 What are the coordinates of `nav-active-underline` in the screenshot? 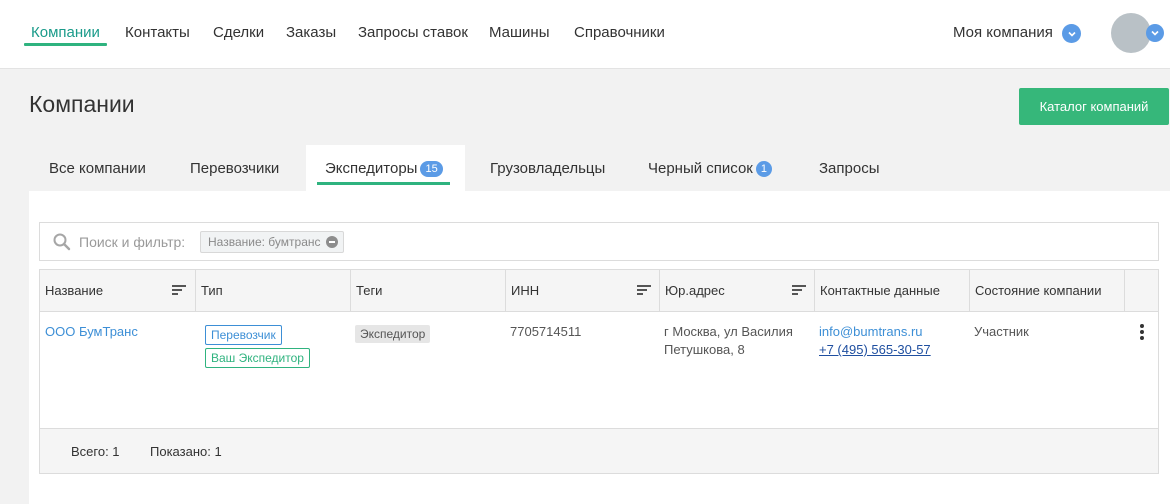 It's located at (65, 44).